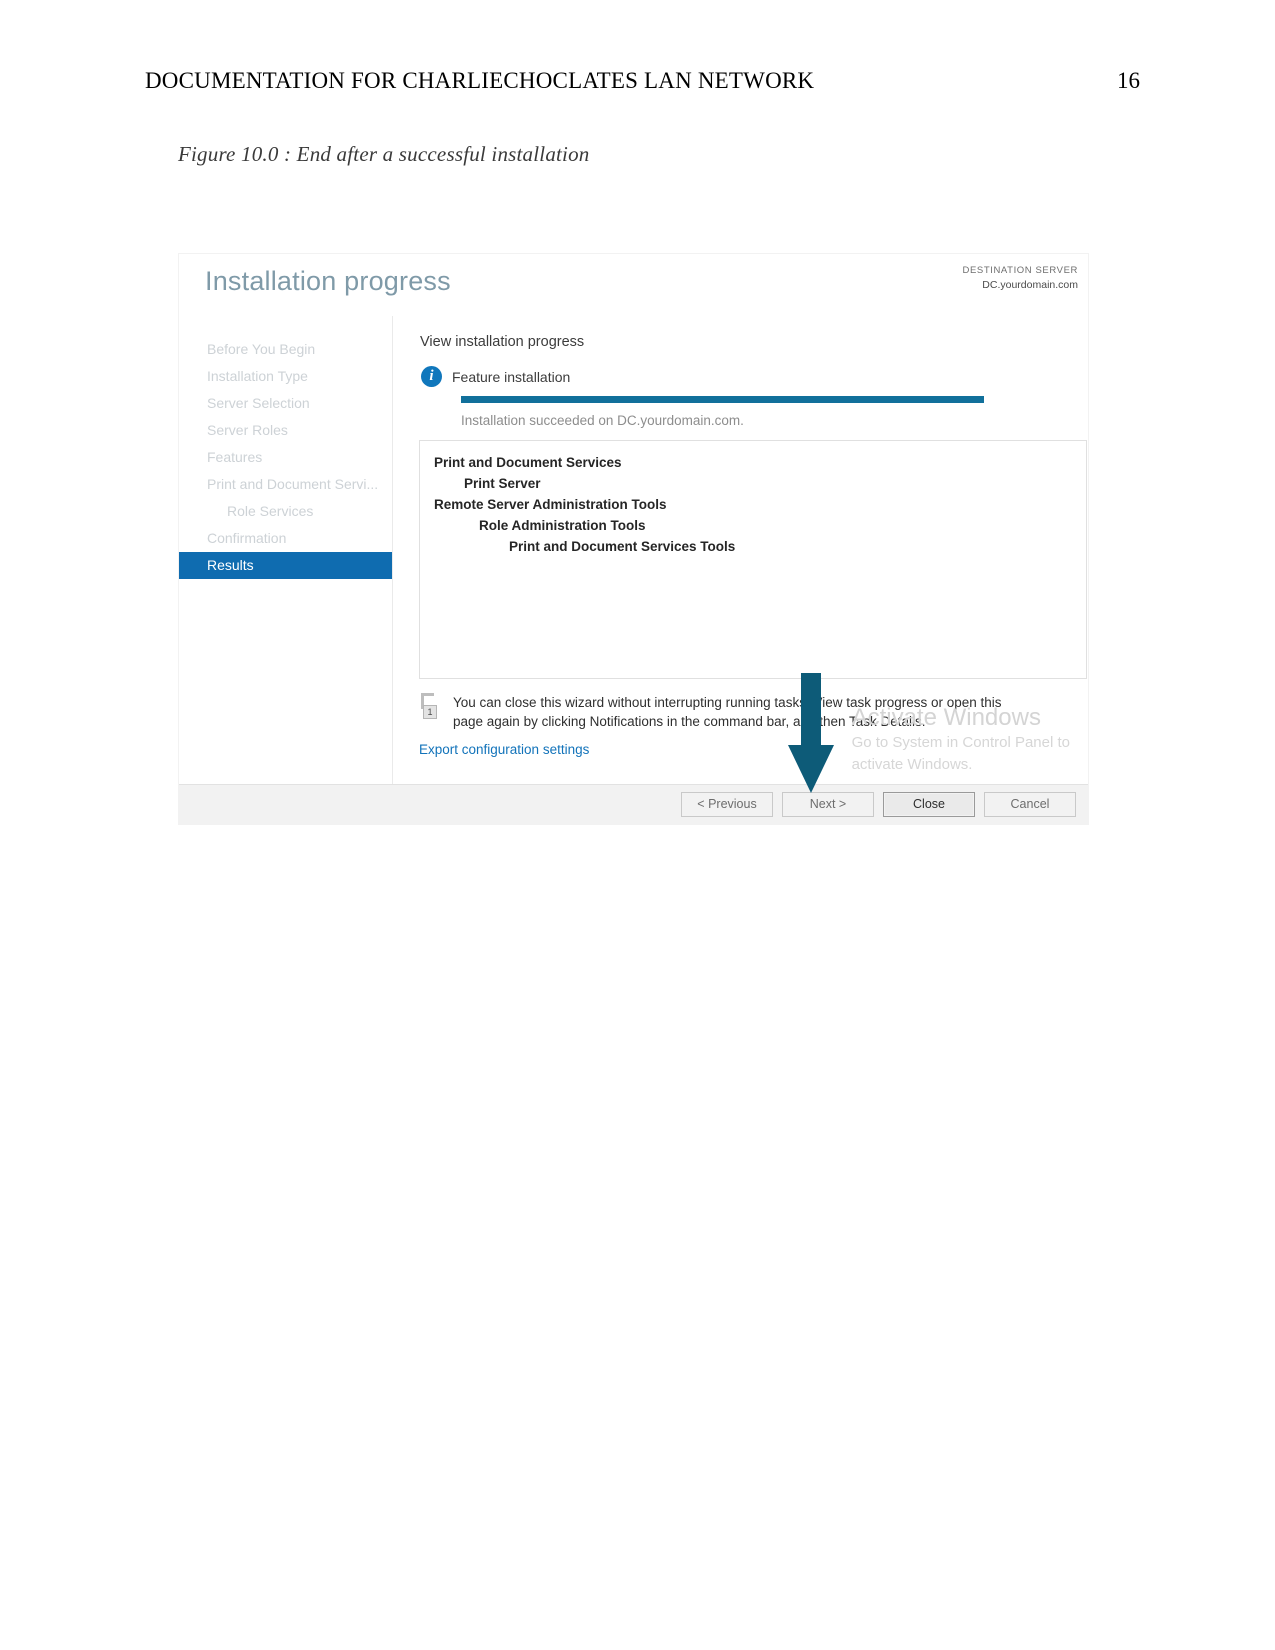  What do you see at coordinates (504, 749) in the screenshot?
I see `export-configuration-settings-link: Export configuration settings` at bounding box center [504, 749].